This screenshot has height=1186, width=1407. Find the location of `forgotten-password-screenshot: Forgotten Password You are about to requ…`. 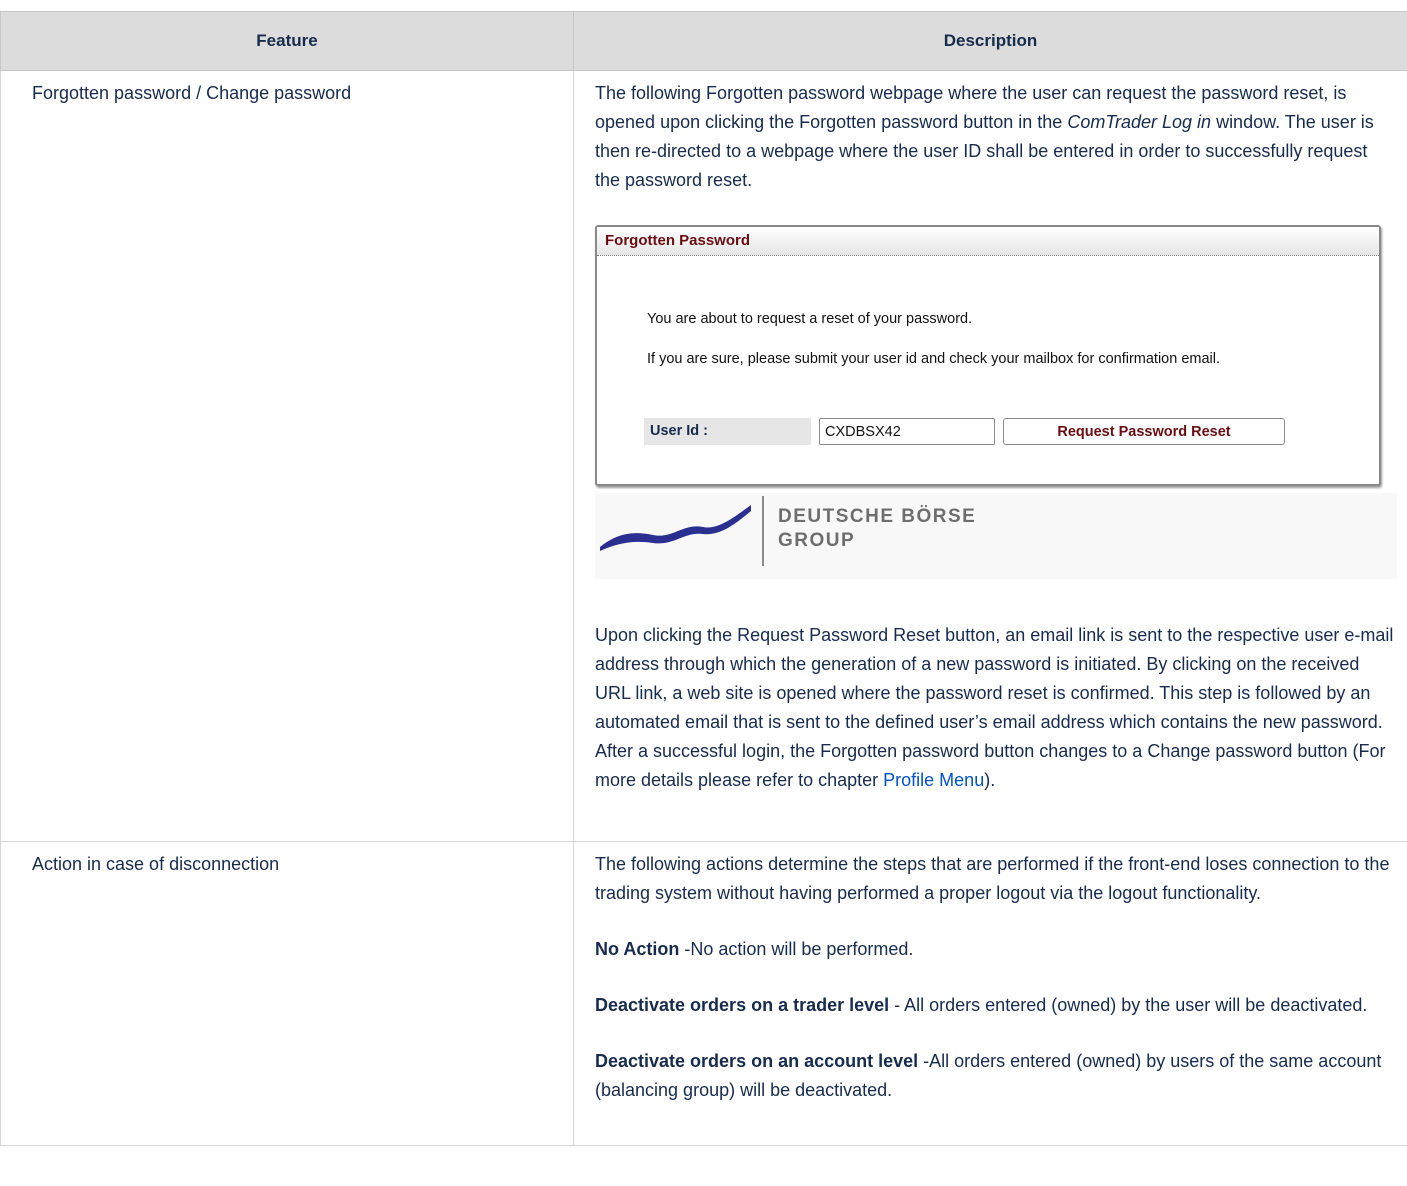

forgotten-password-screenshot: Forgotten Password You are about to requ… is located at coordinates (988, 355).